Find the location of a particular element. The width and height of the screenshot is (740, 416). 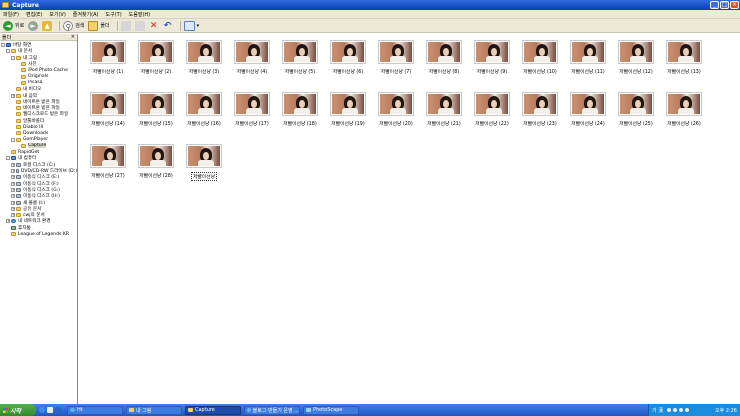

file-thumbnail: 저빨이선냥 (5) is located at coordinates (300, 66).